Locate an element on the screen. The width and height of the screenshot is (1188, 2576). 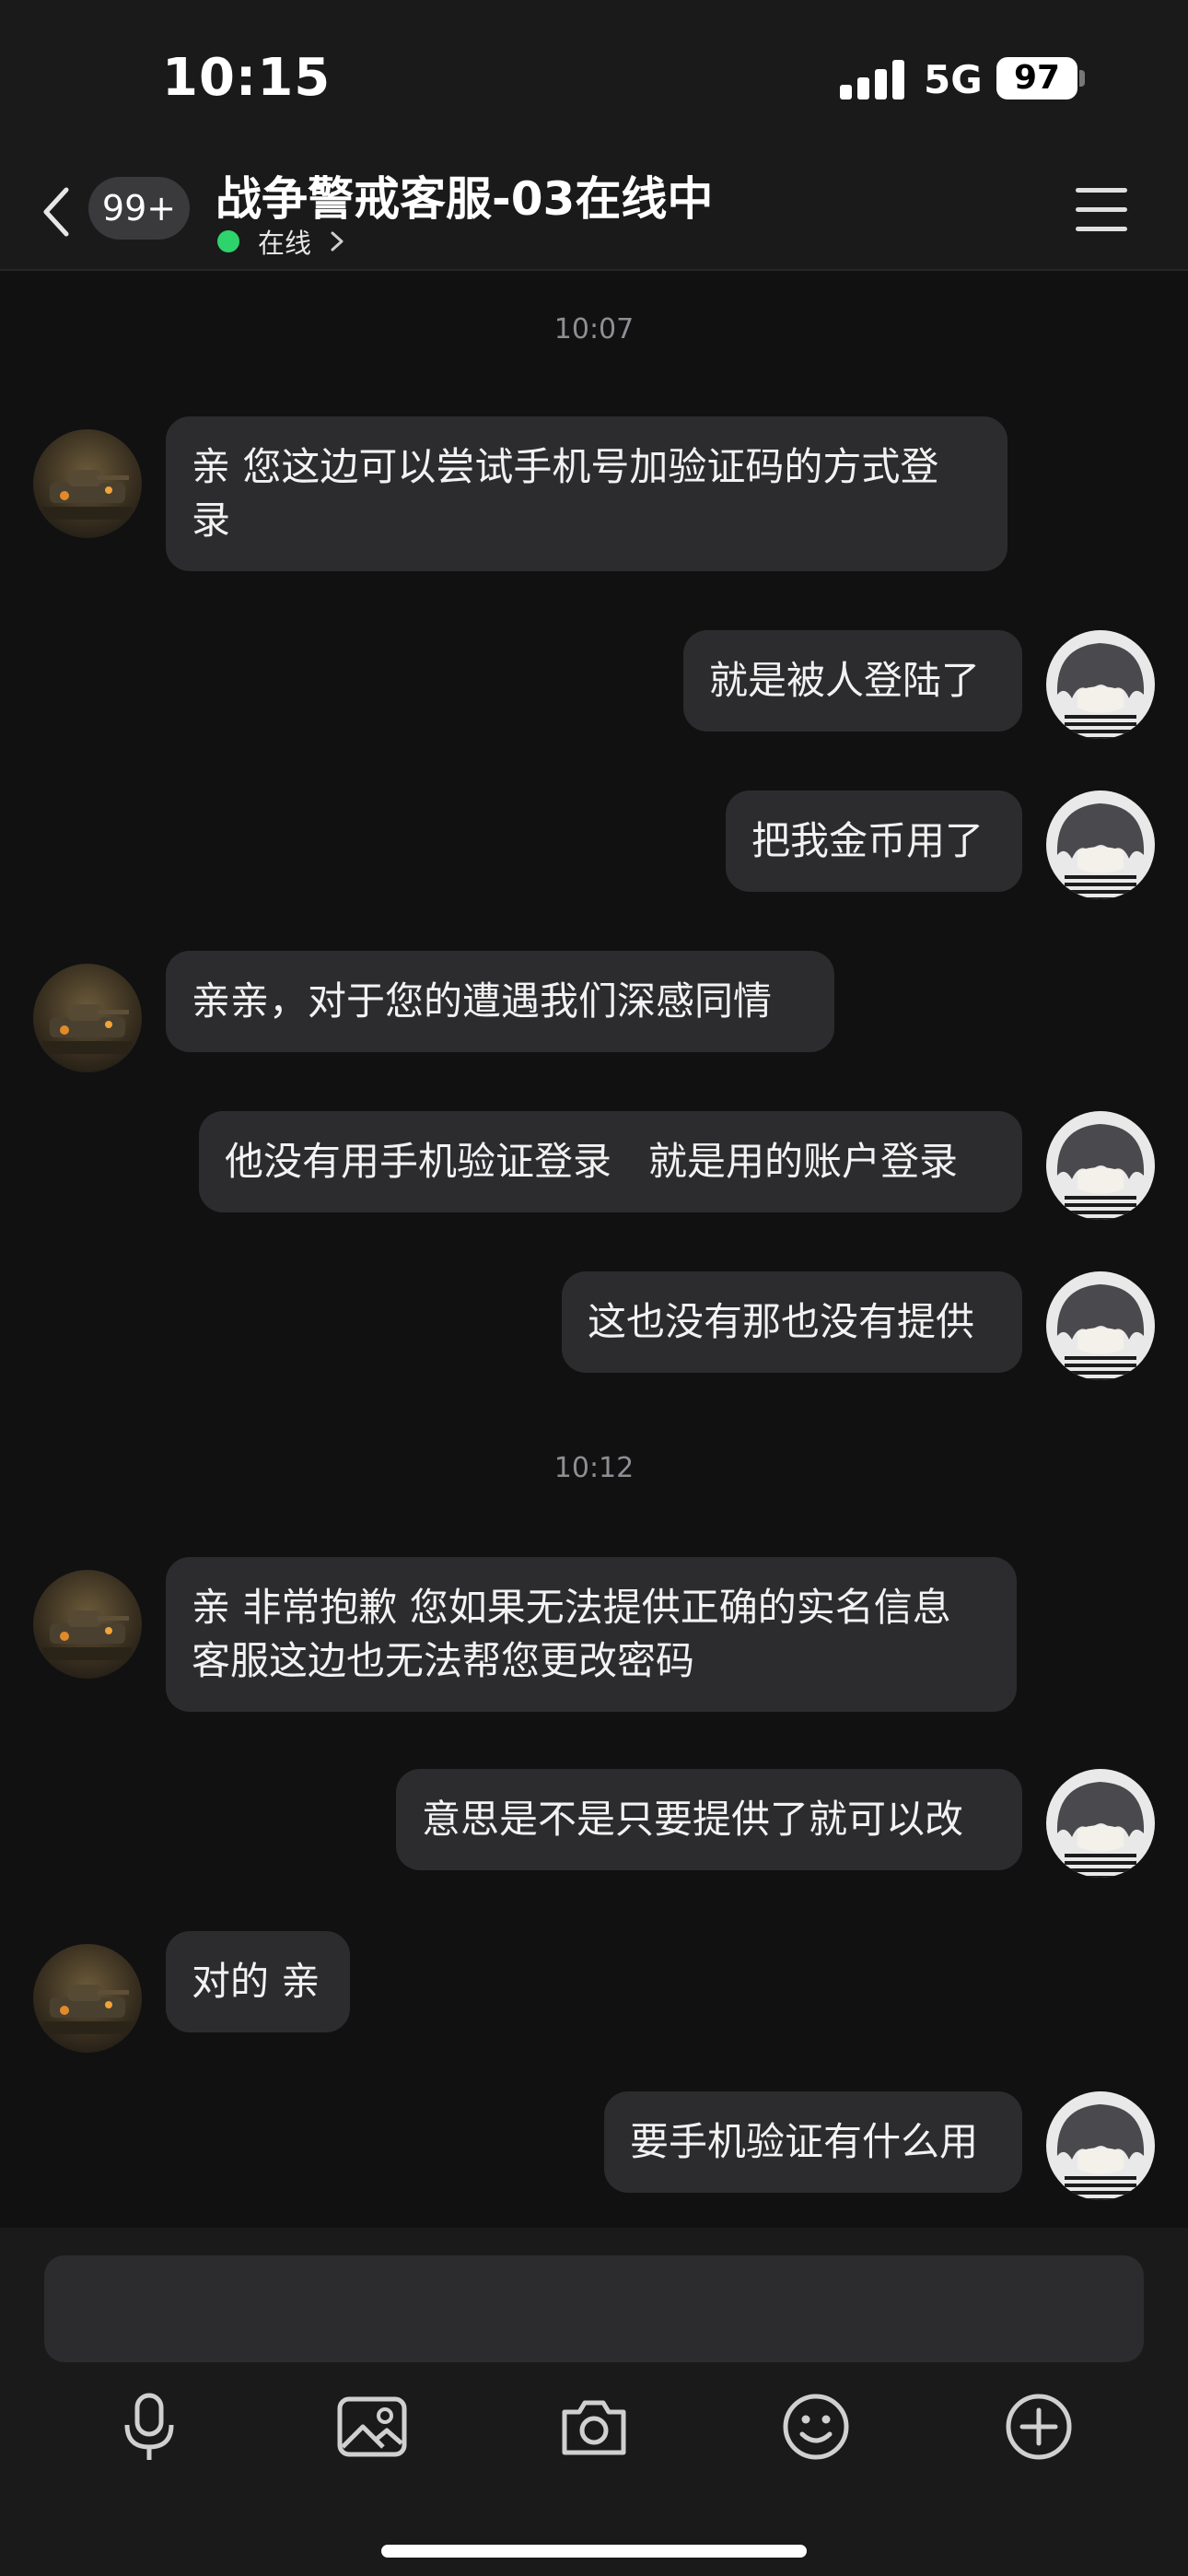
plus-icon is located at coordinates (1039, 2427).